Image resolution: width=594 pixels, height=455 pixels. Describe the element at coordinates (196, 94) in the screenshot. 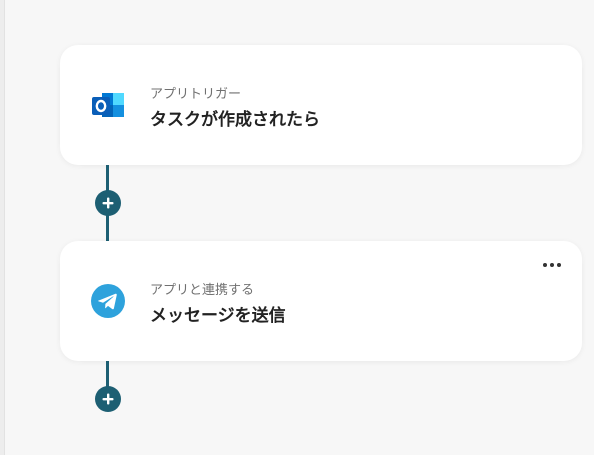

I see `step-subtitle: アプリトリガー` at that location.